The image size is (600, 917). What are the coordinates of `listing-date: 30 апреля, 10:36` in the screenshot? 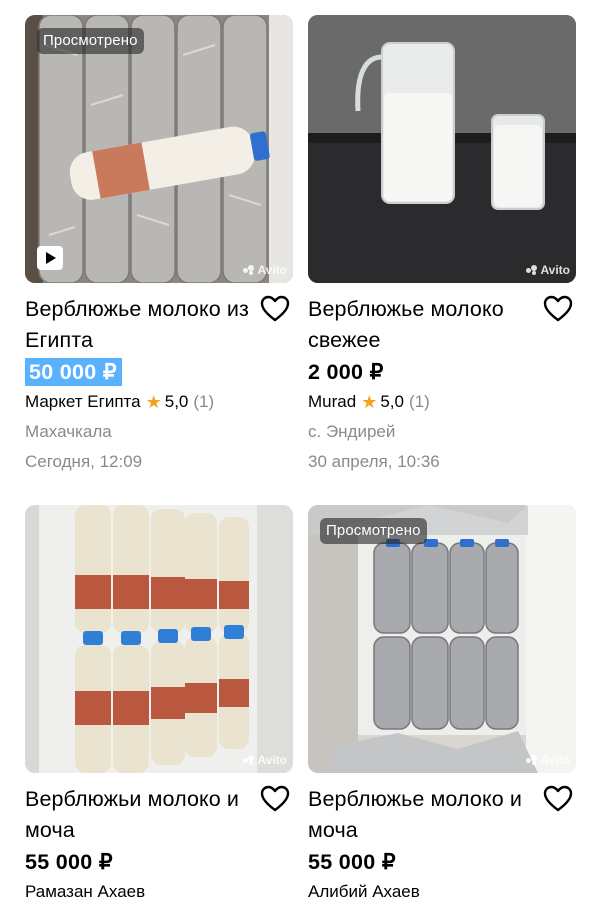 It's located at (374, 461).